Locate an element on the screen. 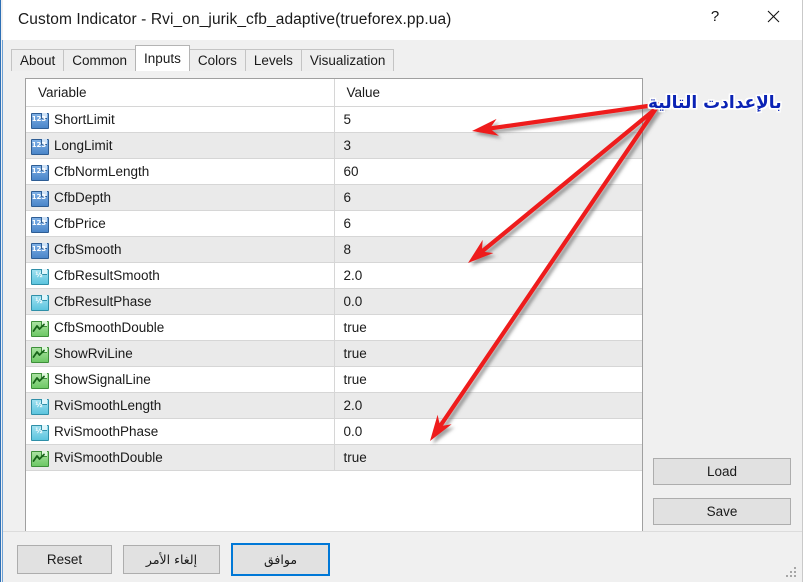  table-row: 123 CfbNormLength 60 is located at coordinates (334, 171).